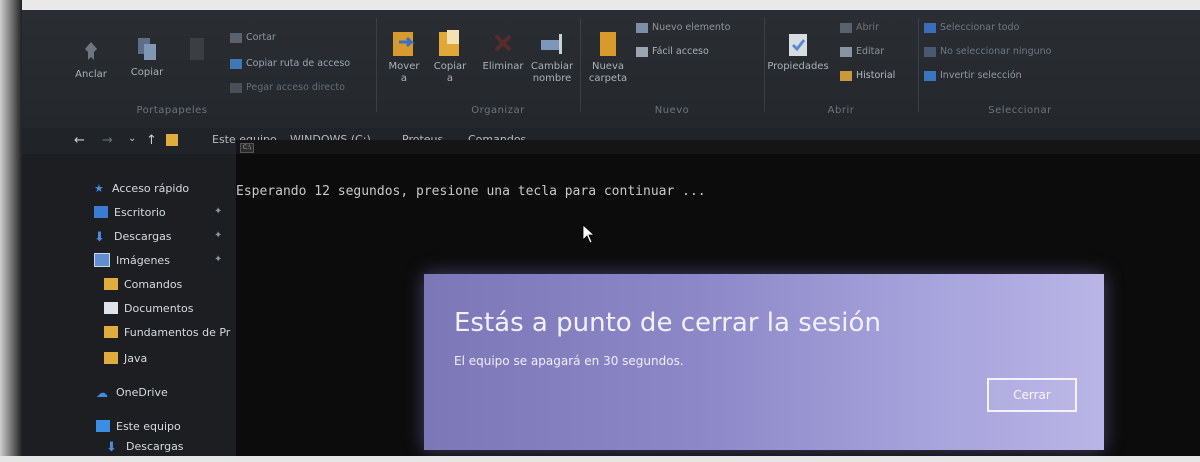 The height and width of the screenshot is (462, 1200). What do you see at coordinates (132, 138) in the screenshot?
I see `recent-locations-button: ⌄` at bounding box center [132, 138].